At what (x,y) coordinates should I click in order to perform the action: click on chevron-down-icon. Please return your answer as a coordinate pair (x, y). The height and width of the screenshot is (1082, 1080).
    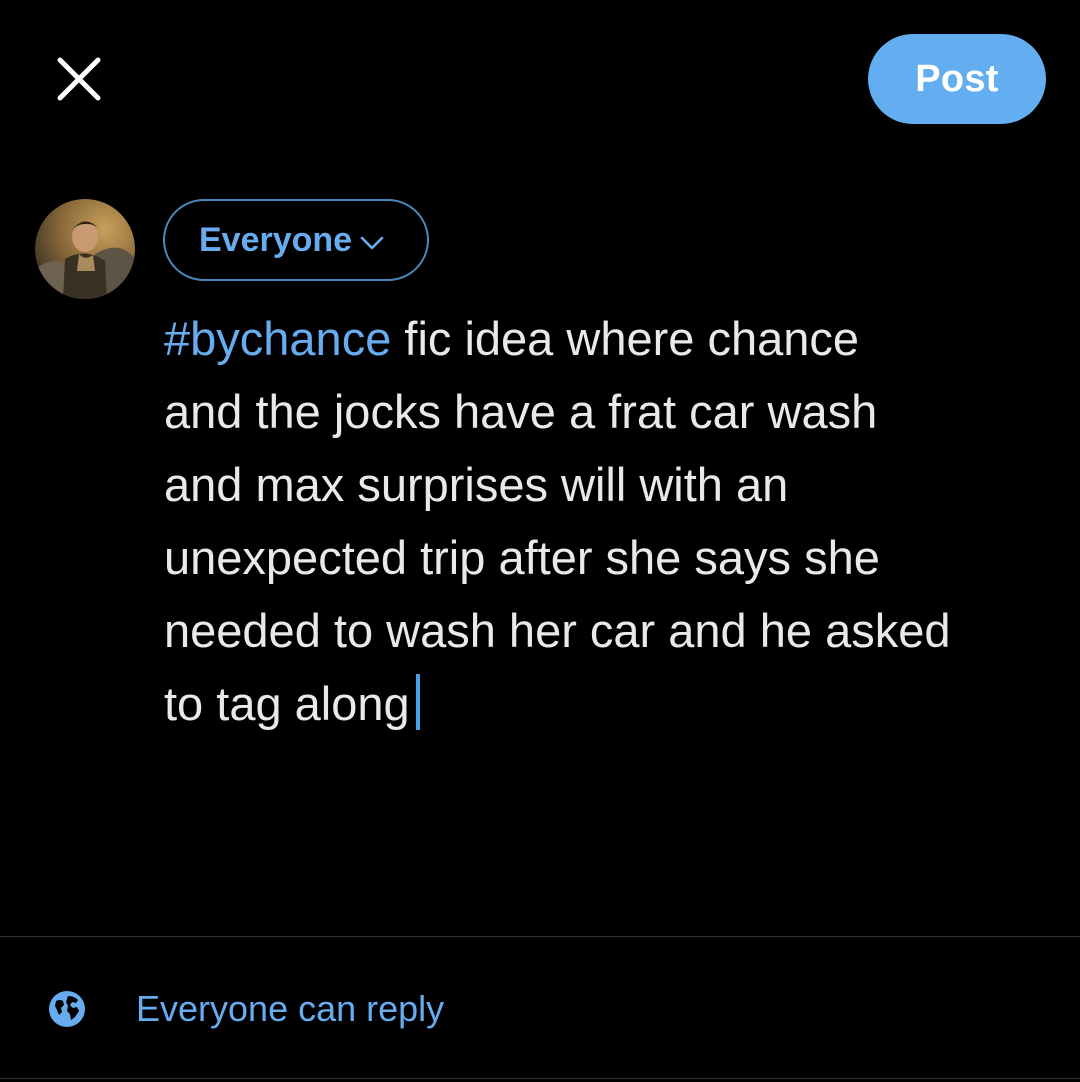
    Looking at the image, I should click on (372, 243).